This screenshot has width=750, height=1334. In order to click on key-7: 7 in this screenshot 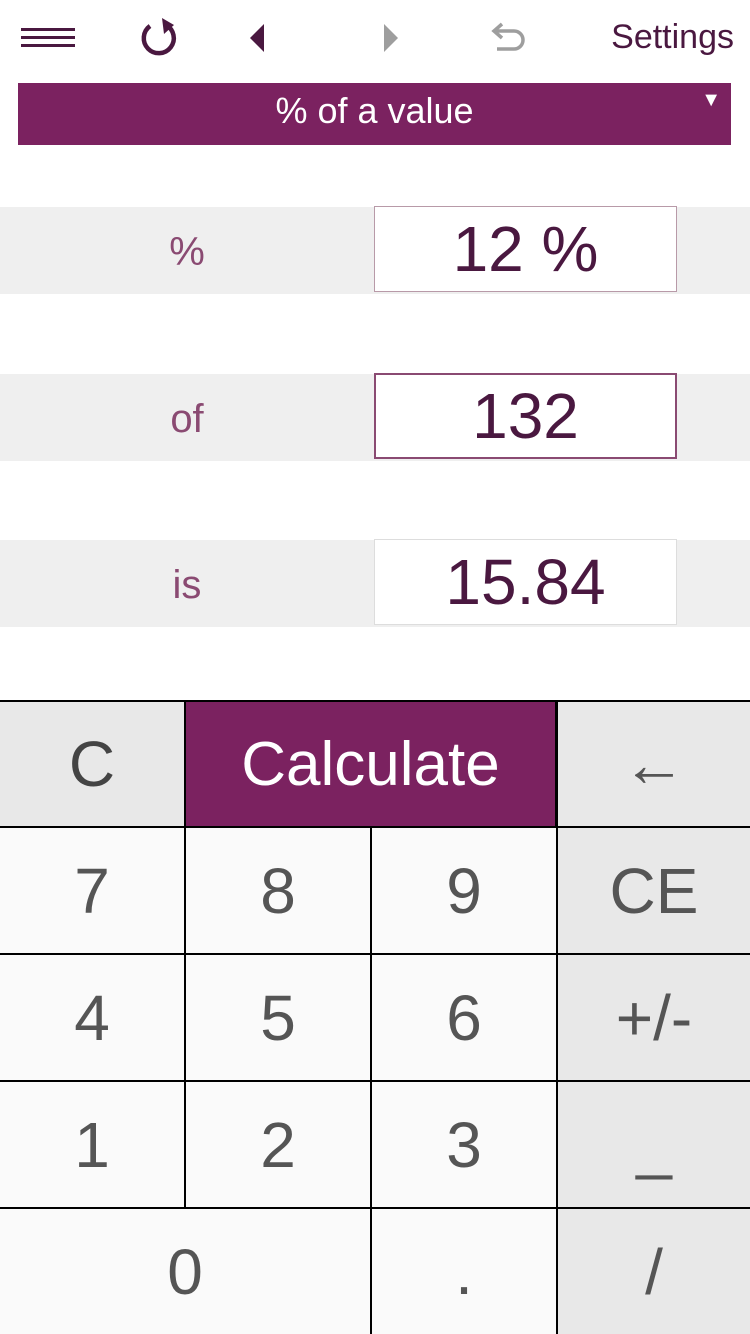, I will do `click(92, 890)`.